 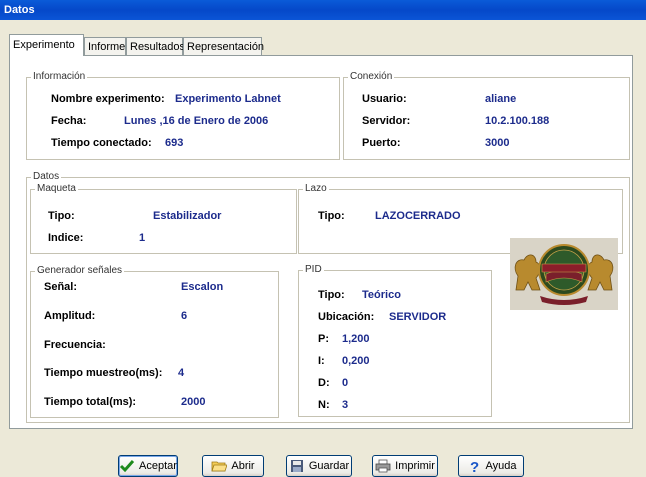 What do you see at coordinates (223, 46) in the screenshot?
I see `tab-representacion: Representación` at bounding box center [223, 46].